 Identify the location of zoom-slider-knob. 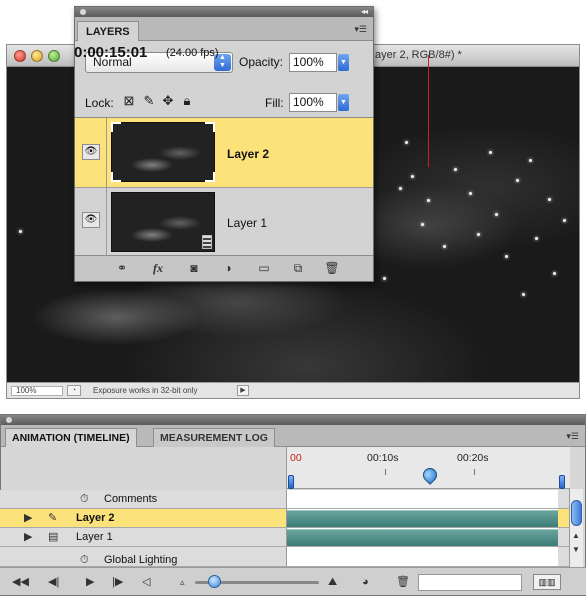
(214, 581).